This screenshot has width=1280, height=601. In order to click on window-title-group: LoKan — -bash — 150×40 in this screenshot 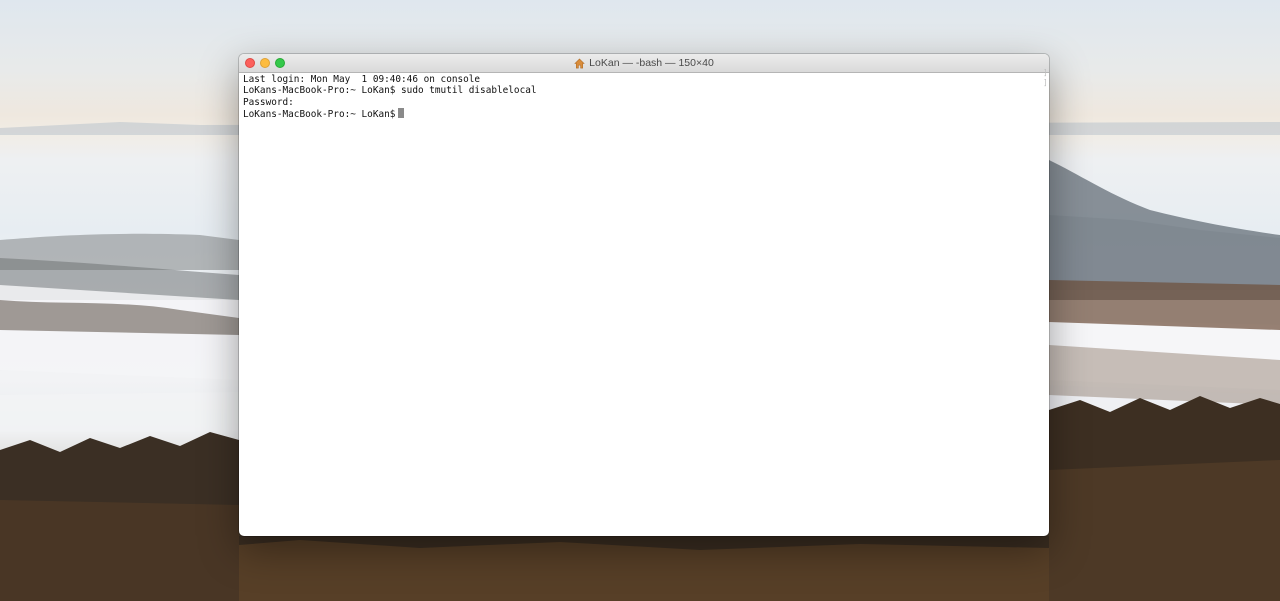, I will do `click(644, 63)`.